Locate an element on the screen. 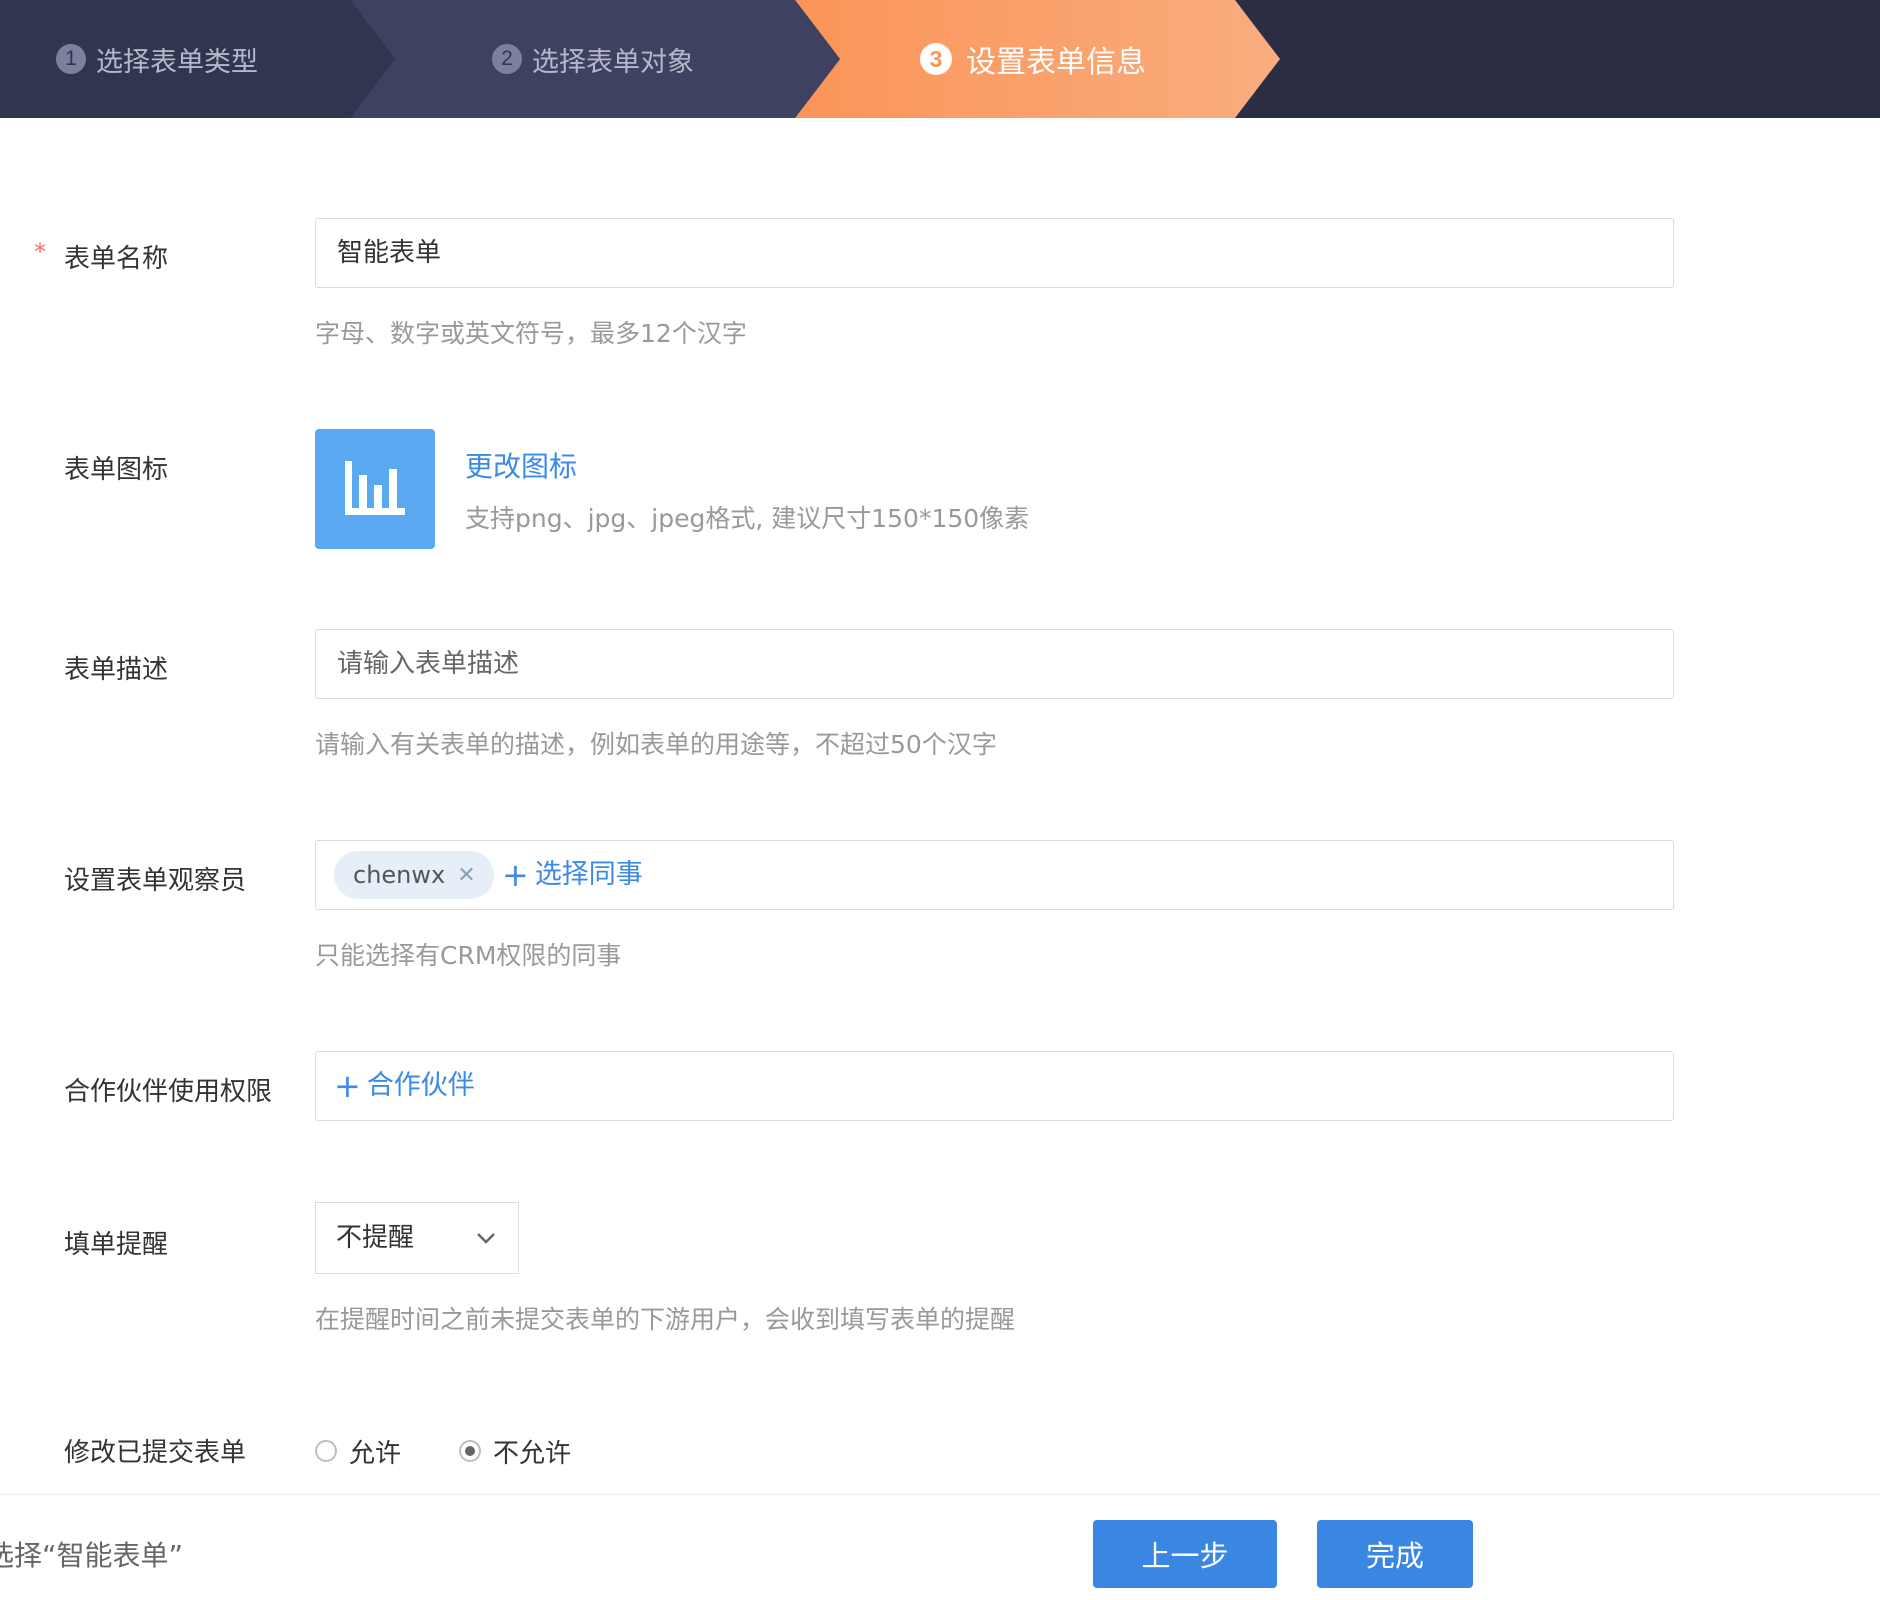  modify-label: 修改已提交表单 is located at coordinates (155, 1453).